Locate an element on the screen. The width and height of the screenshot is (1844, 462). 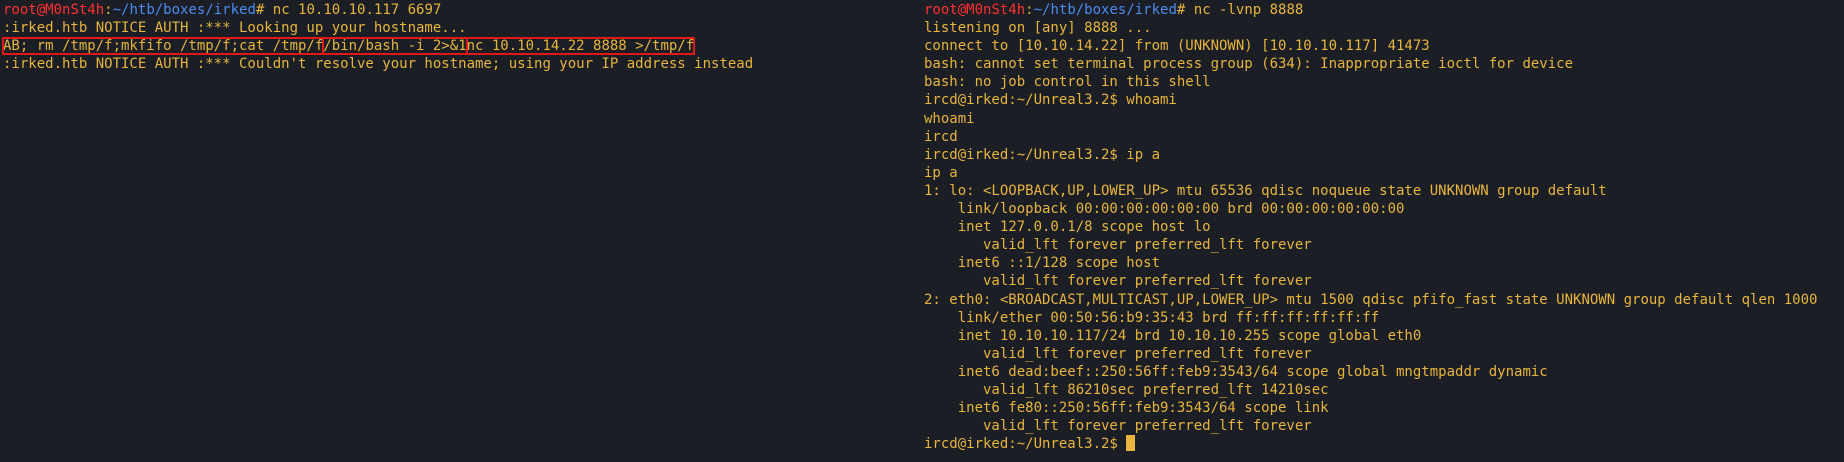
prompt-command: nc 10.10.10.117 6697 is located at coordinates (353, 10).